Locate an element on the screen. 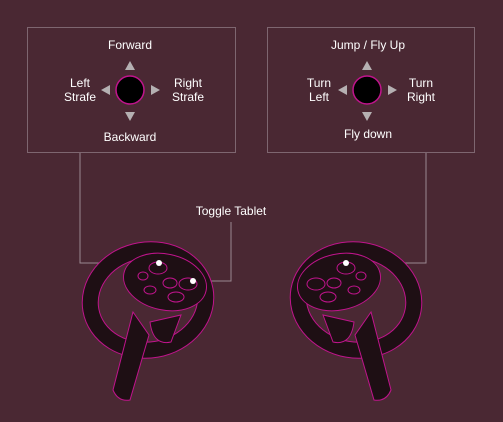  right-controller-icon is located at coordinates (356, 321).